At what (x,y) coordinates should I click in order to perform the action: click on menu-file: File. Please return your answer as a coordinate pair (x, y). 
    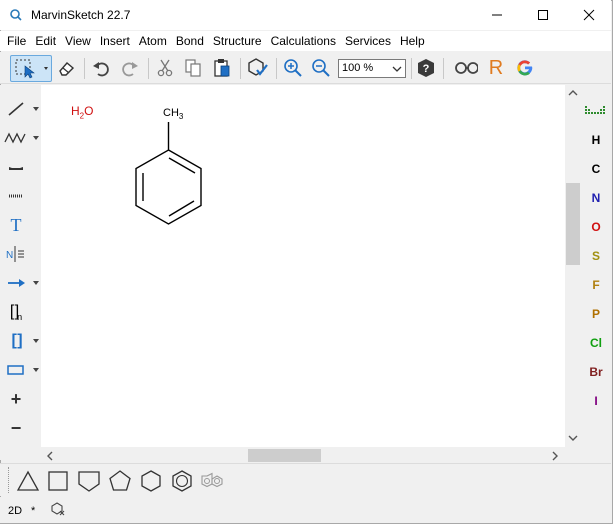
    Looking at the image, I should click on (16, 41).